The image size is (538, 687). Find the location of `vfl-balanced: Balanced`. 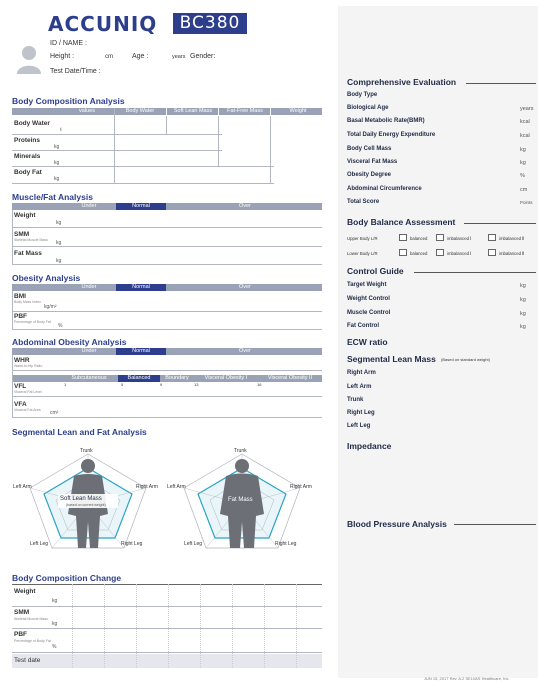

vfl-balanced: Balanced is located at coordinates (139, 378).